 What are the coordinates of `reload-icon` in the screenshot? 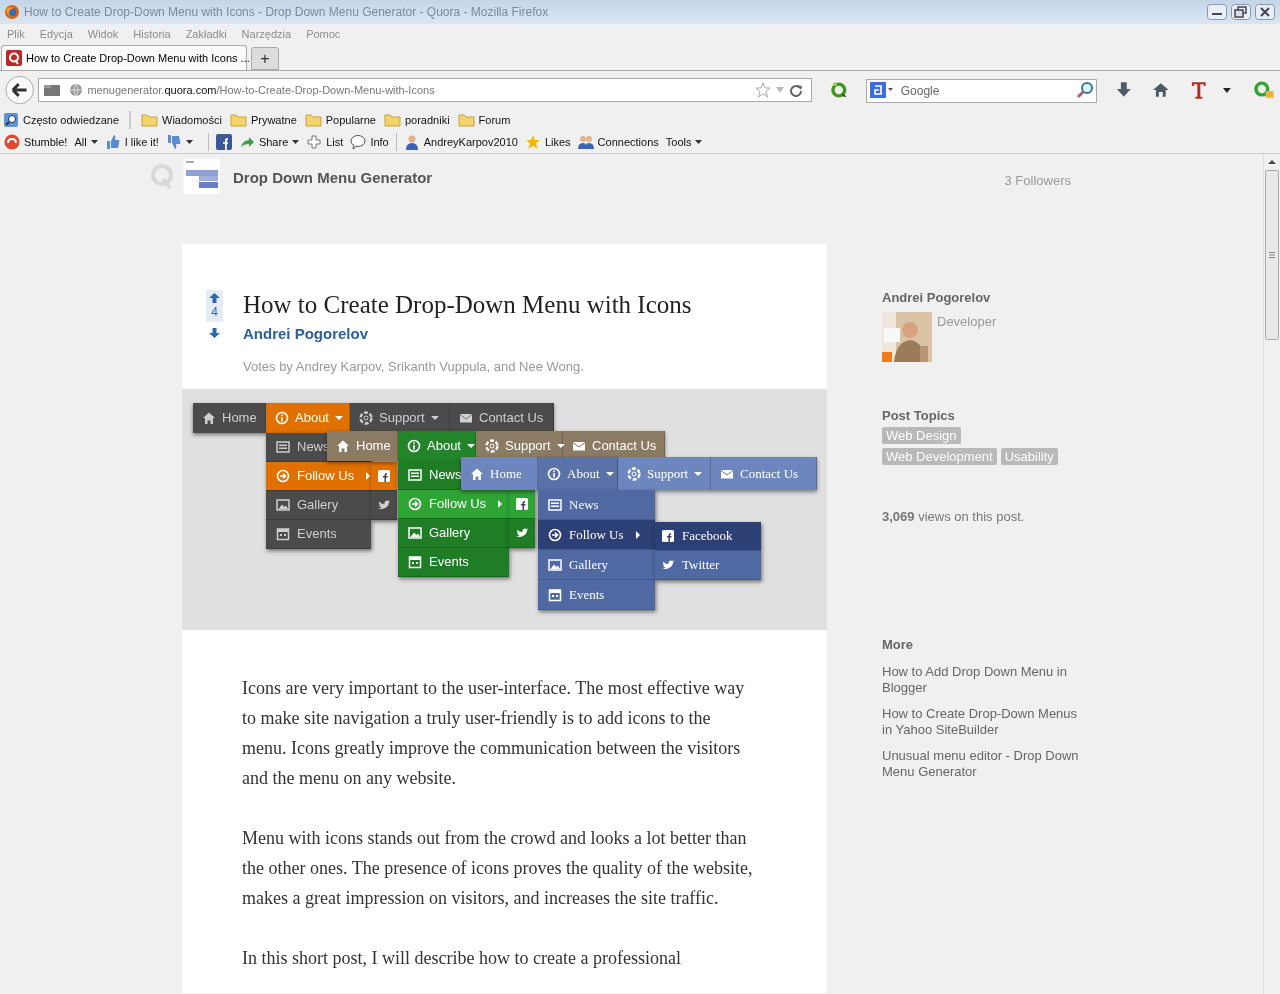 It's located at (796, 90).